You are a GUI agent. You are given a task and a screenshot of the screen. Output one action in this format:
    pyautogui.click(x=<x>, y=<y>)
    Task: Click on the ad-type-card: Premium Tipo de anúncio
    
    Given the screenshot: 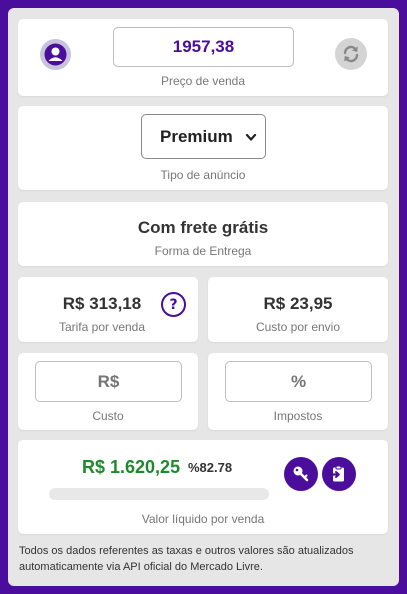 What is the action you would take?
    pyautogui.click(x=203, y=148)
    